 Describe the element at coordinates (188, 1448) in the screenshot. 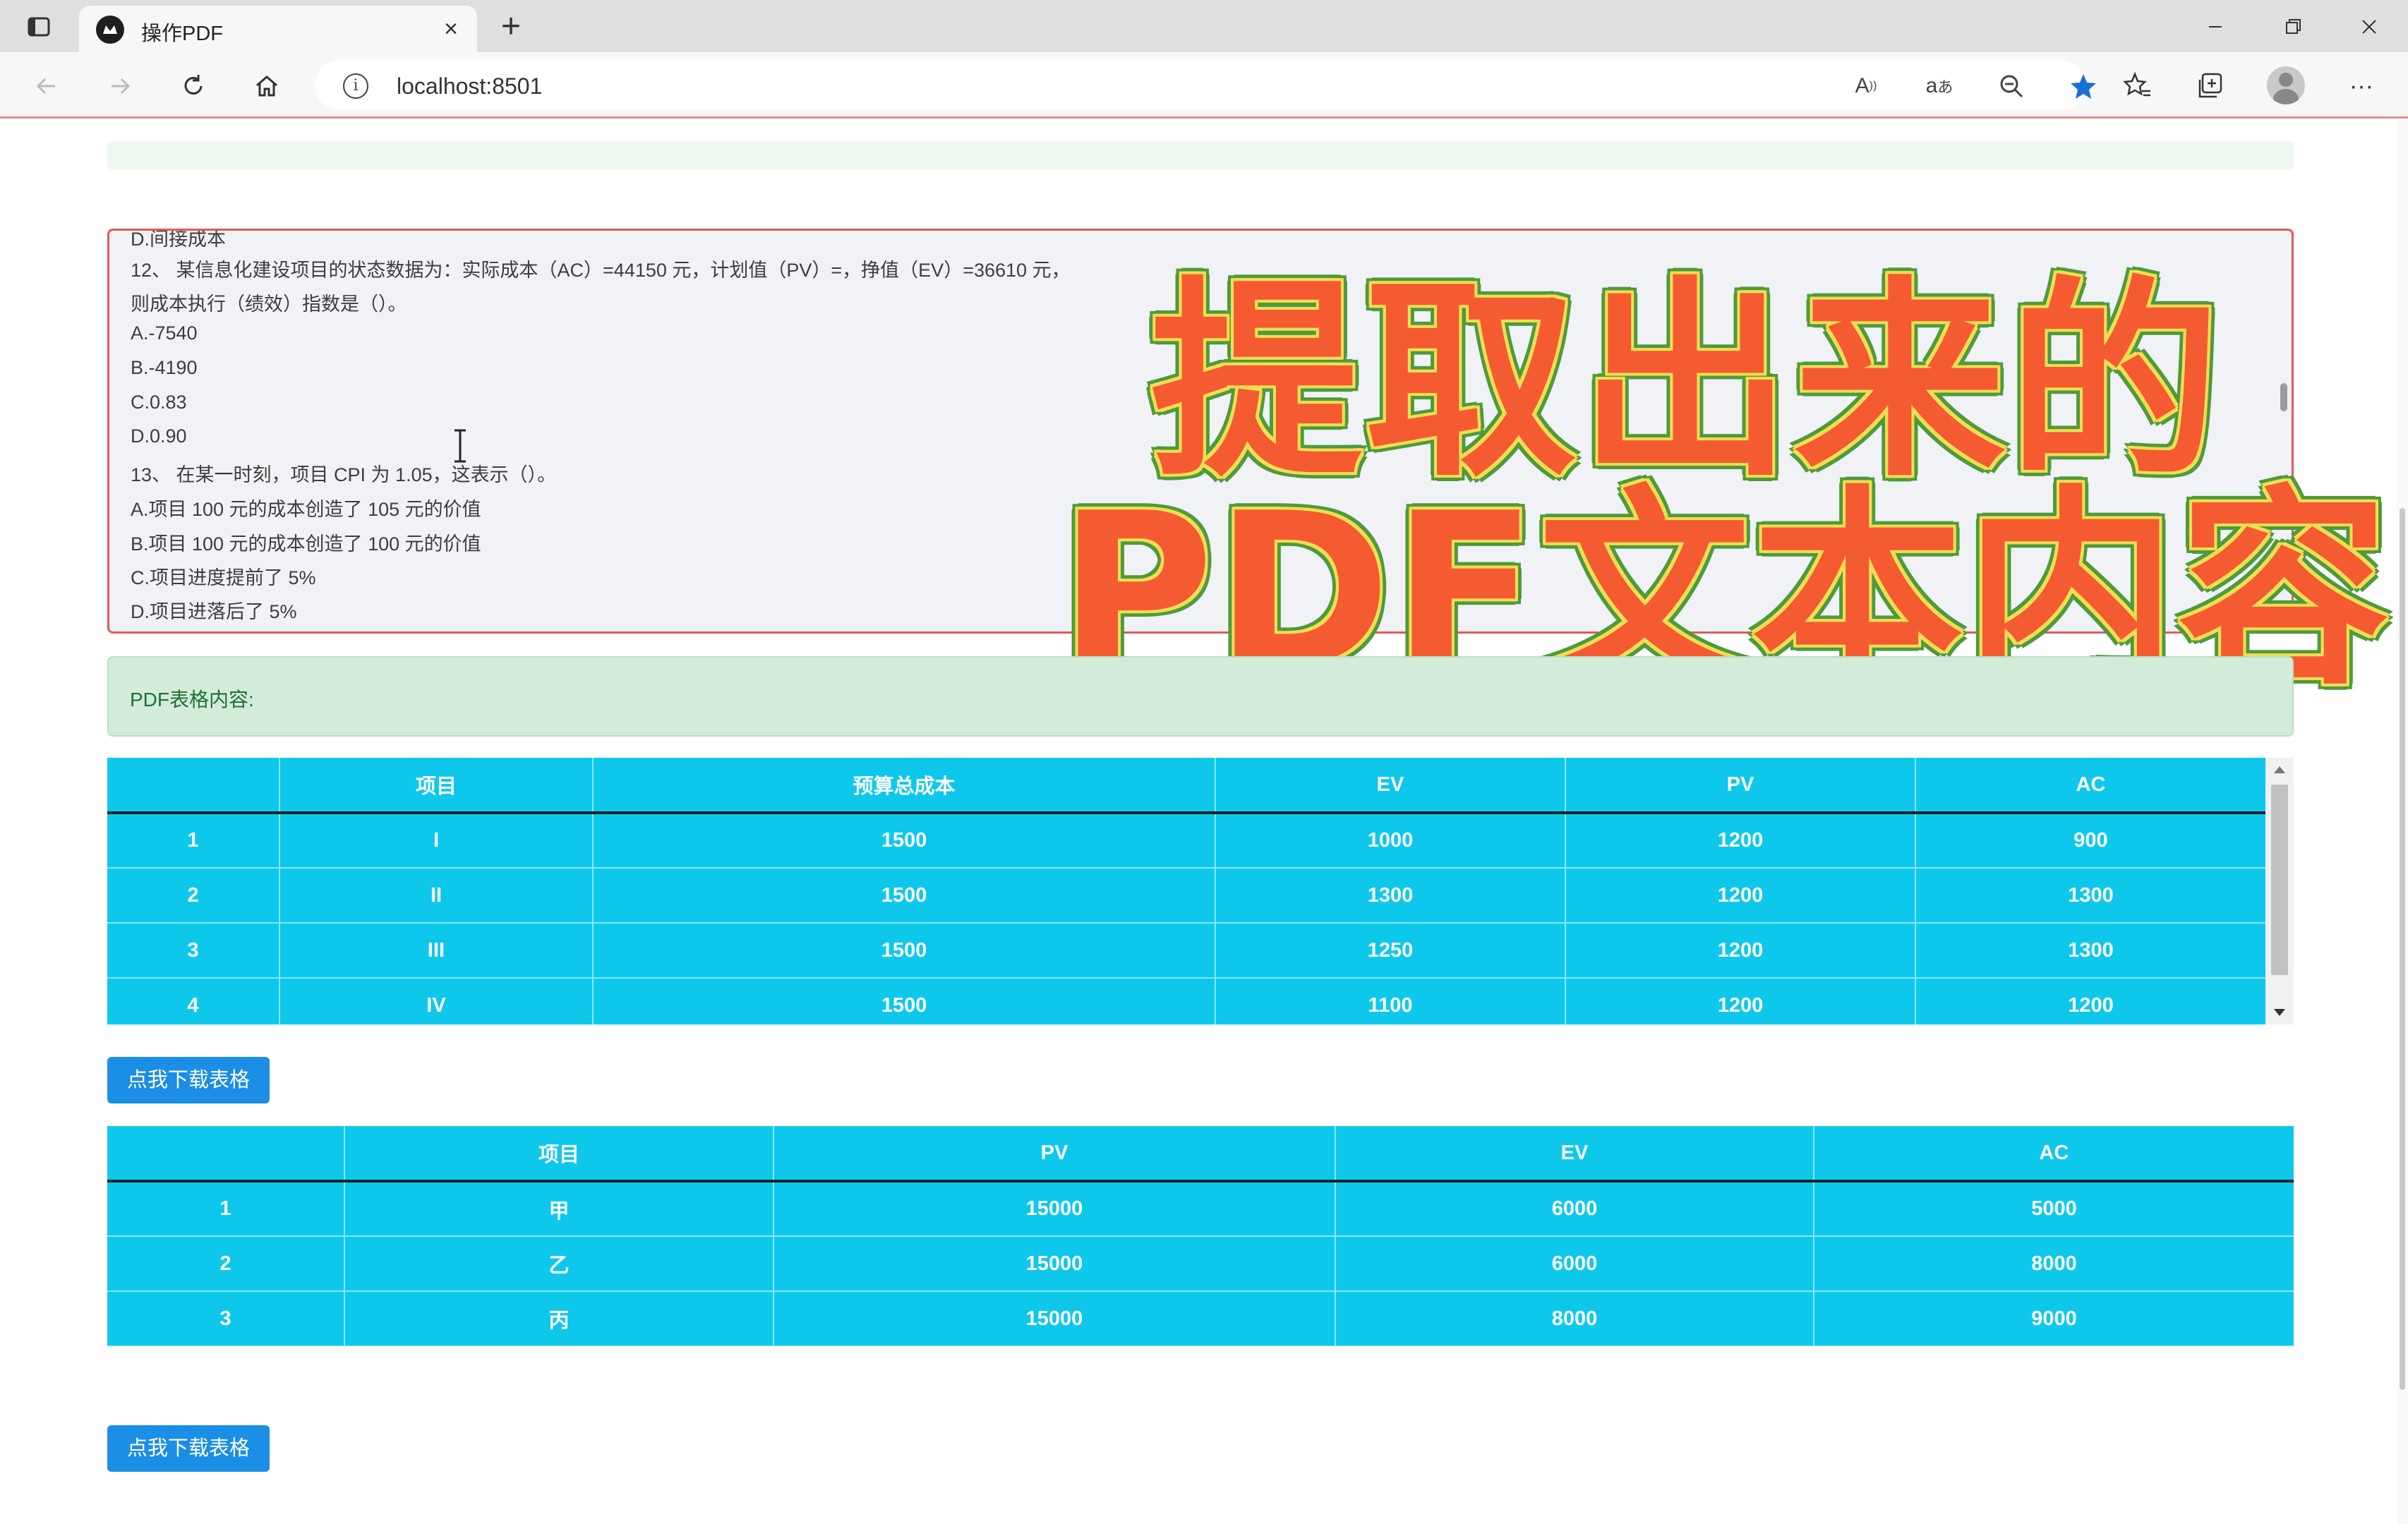

I see `download-table-2-button: 点我下载表格` at that location.